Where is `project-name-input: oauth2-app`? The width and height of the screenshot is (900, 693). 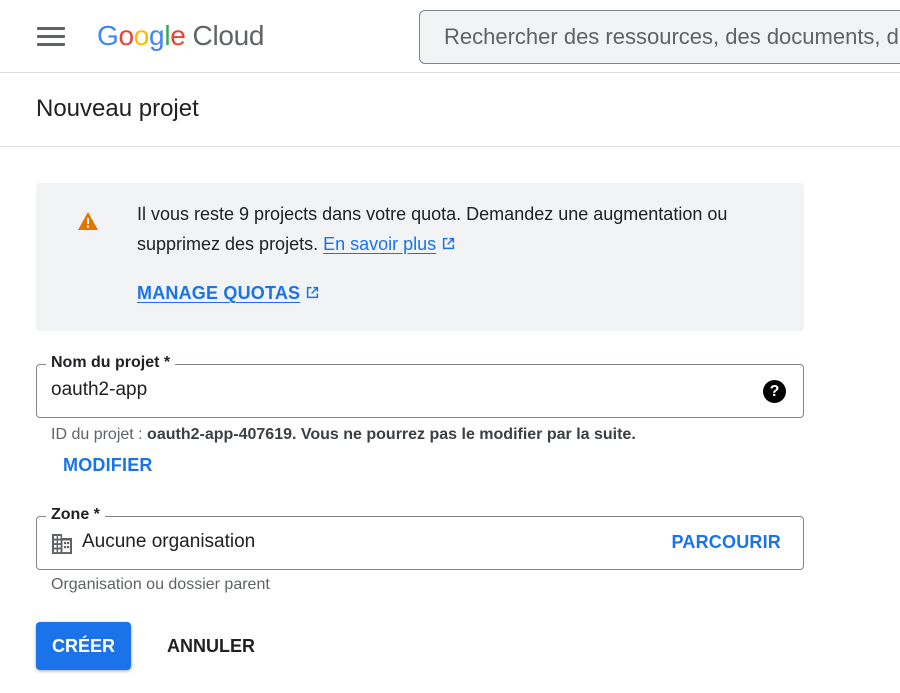 project-name-input: oauth2-app is located at coordinates (99, 390).